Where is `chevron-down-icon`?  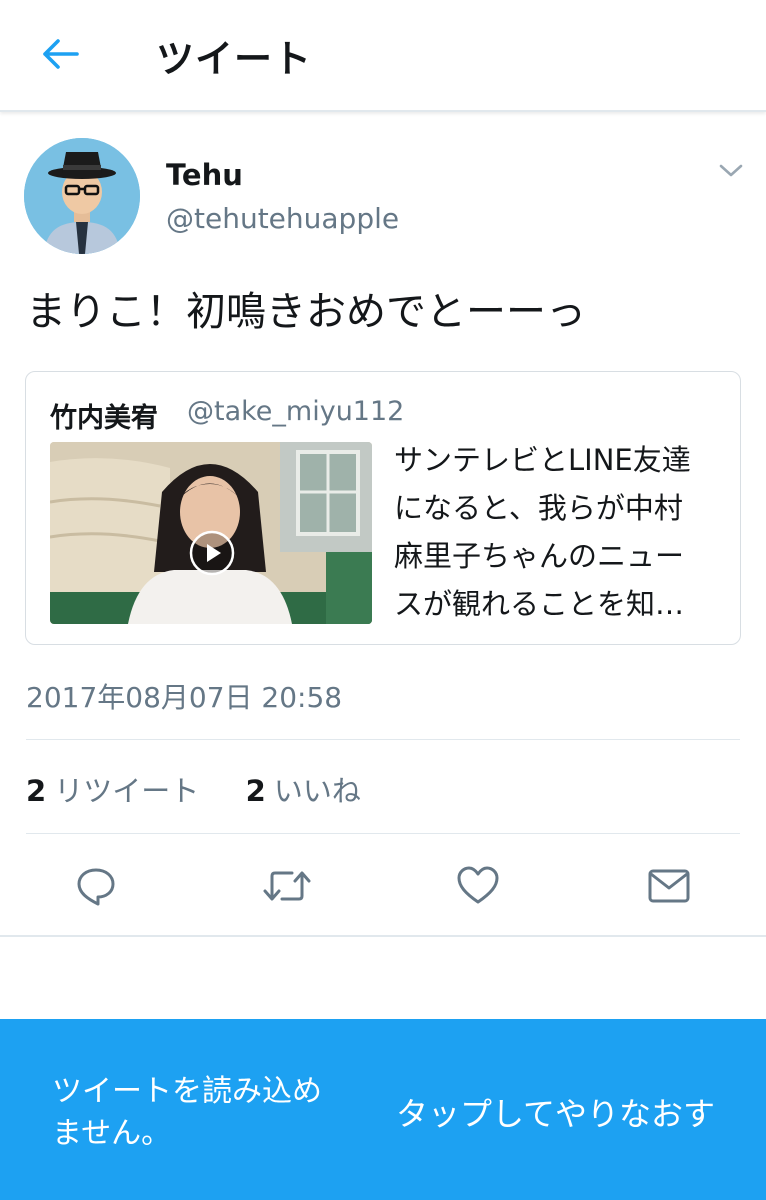
chevron-down-icon is located at coordinates (731, 170).